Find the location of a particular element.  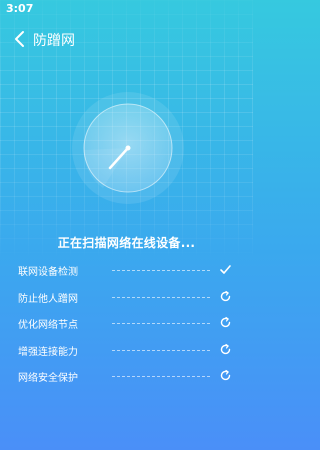

chevron-left-icon is located at coordinates (19, 39).